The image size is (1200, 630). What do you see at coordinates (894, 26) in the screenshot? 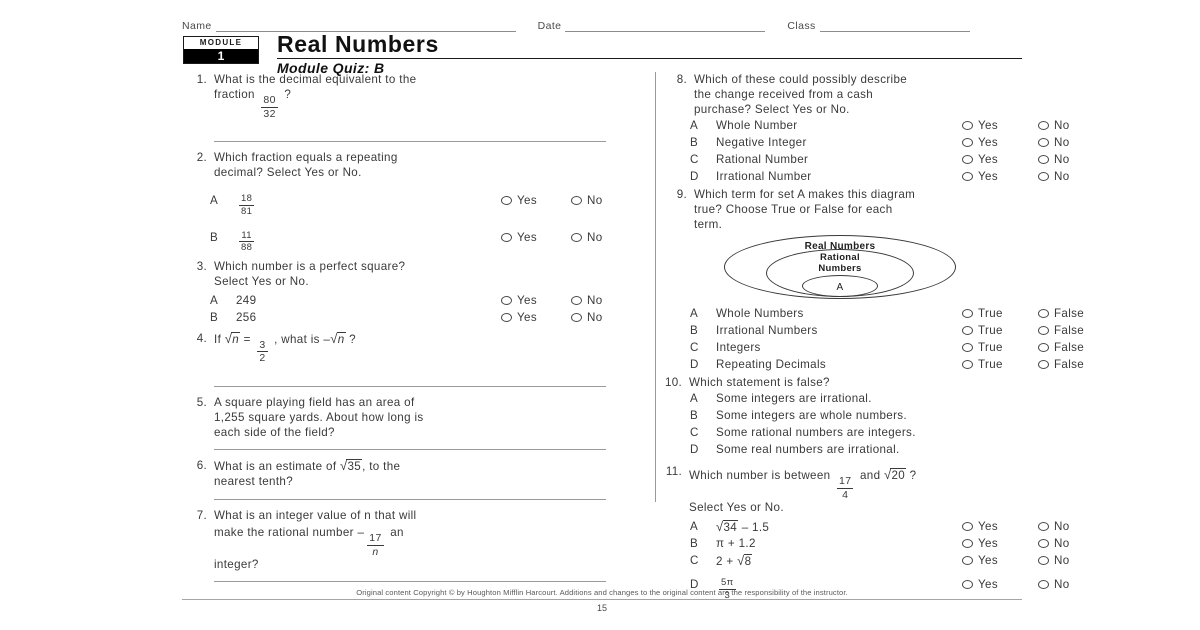
I see `class-input-line` at bounding box center [894, 26].